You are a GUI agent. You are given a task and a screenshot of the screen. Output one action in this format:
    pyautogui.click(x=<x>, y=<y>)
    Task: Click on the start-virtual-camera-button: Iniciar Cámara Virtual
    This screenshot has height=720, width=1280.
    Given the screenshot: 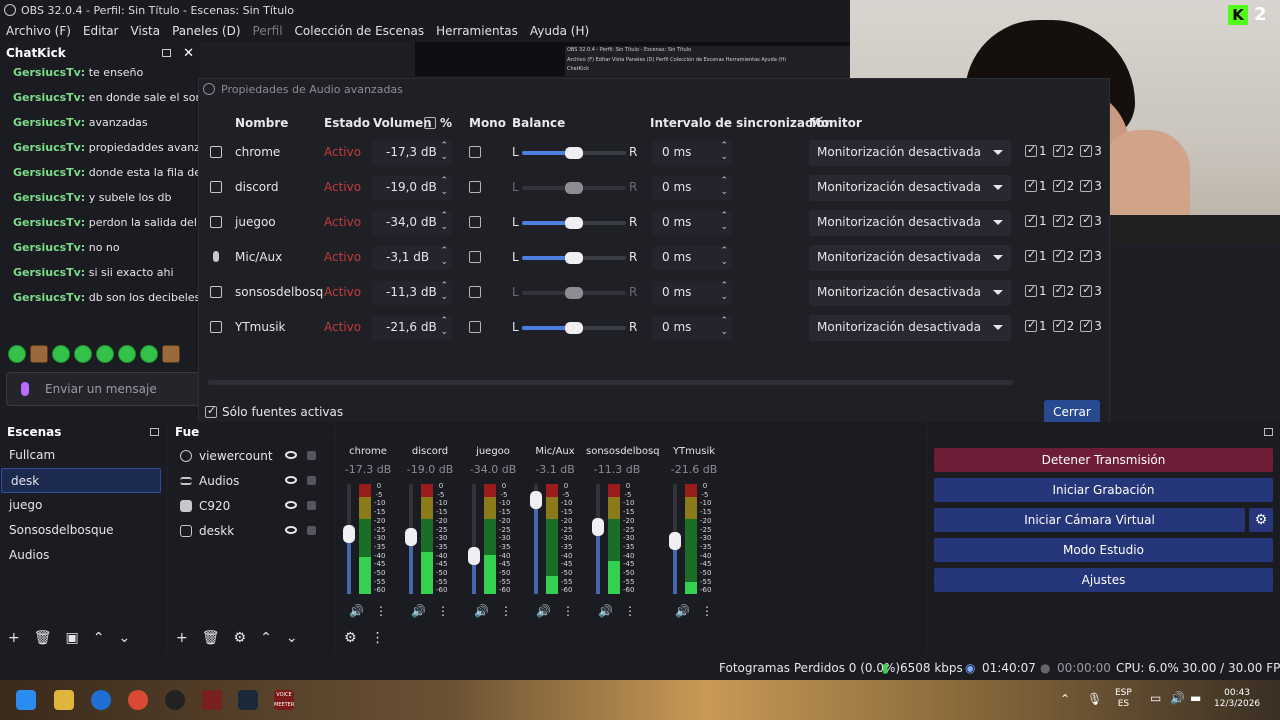 What is the action you would take?
    pyautogui.click(x=1089, y=520)
    